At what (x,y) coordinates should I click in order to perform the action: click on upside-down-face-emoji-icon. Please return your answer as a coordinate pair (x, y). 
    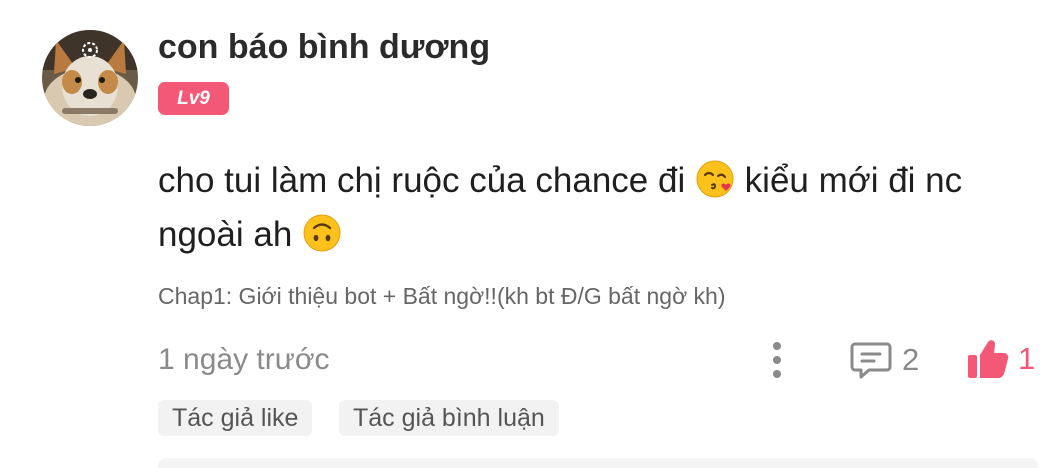
    Looking at the image, I should click on (322, 233).